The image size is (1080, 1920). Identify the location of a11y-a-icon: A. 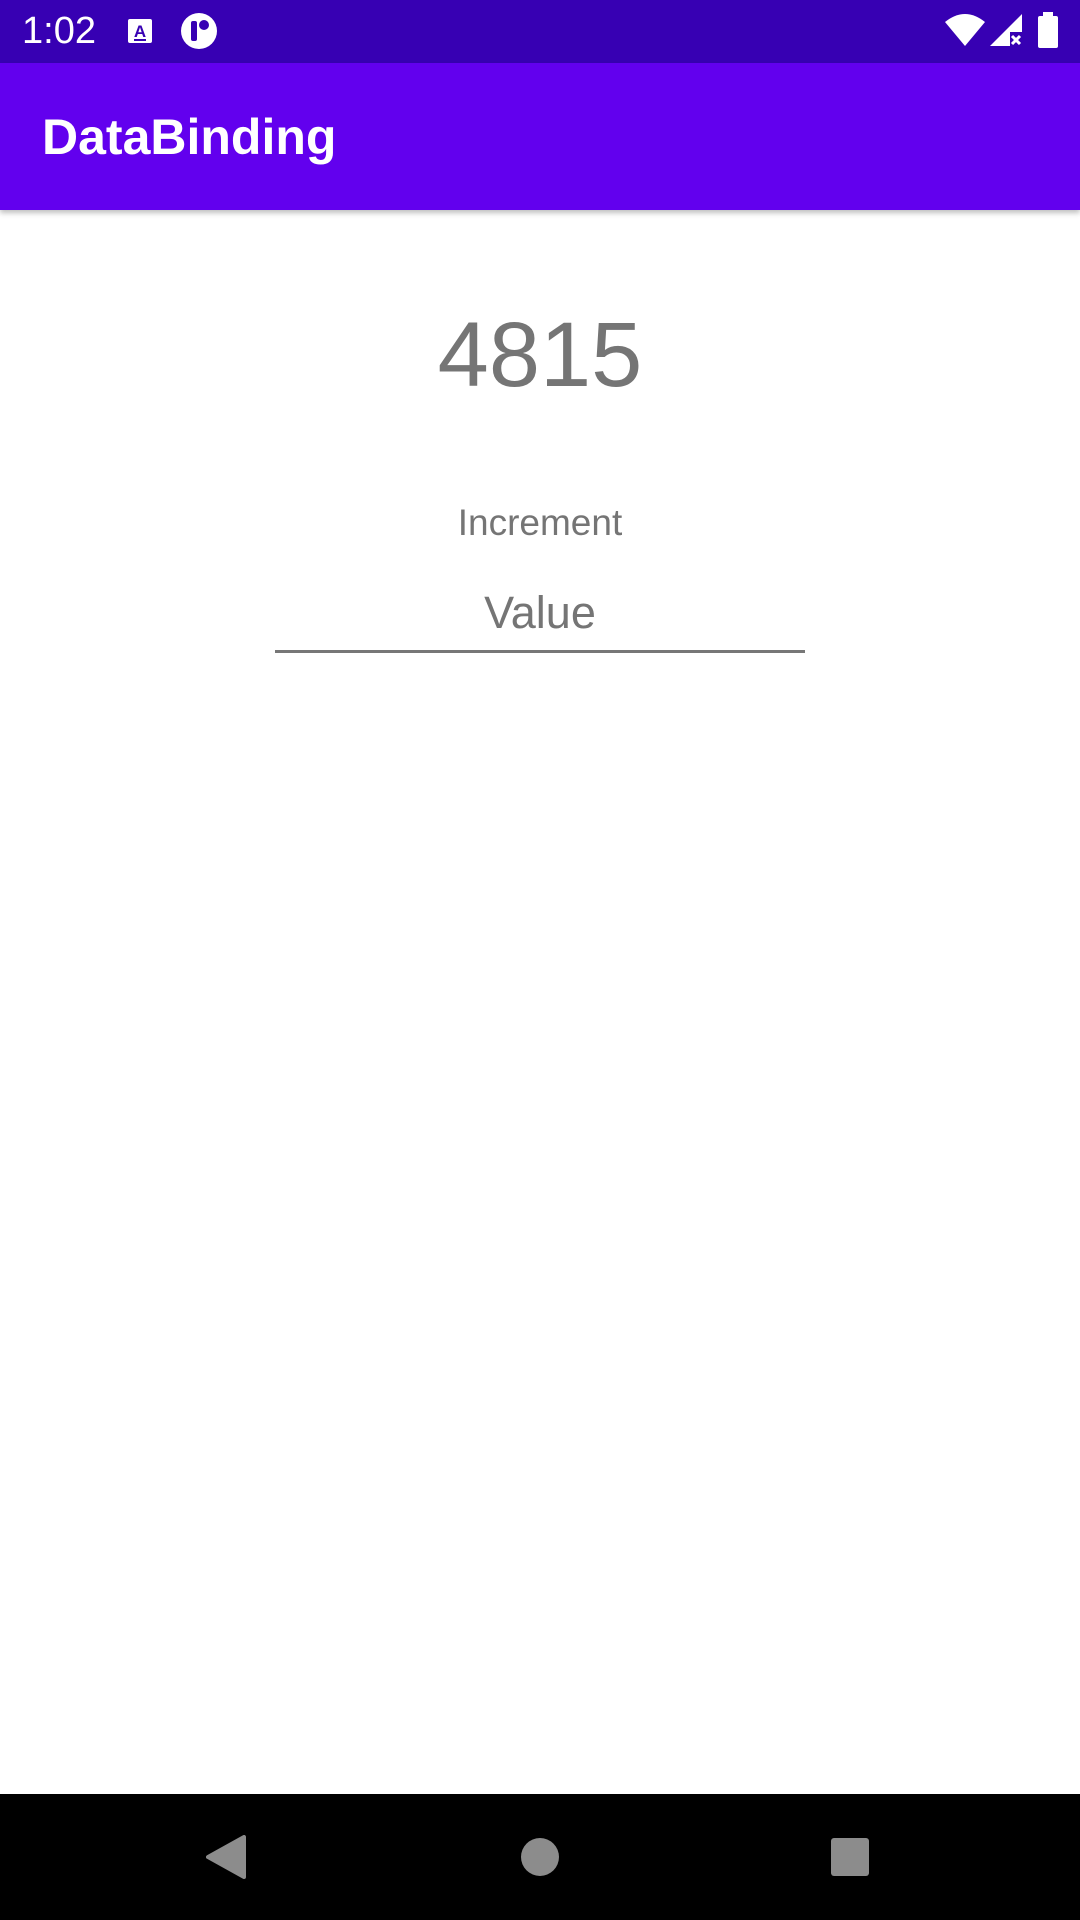
(140, 31).